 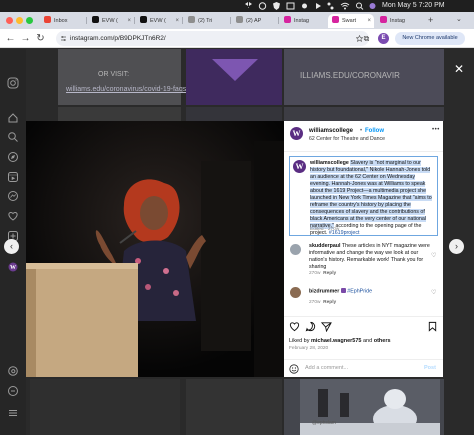 I want to click on search-spotlight-icon, so click(x=359, y=6).